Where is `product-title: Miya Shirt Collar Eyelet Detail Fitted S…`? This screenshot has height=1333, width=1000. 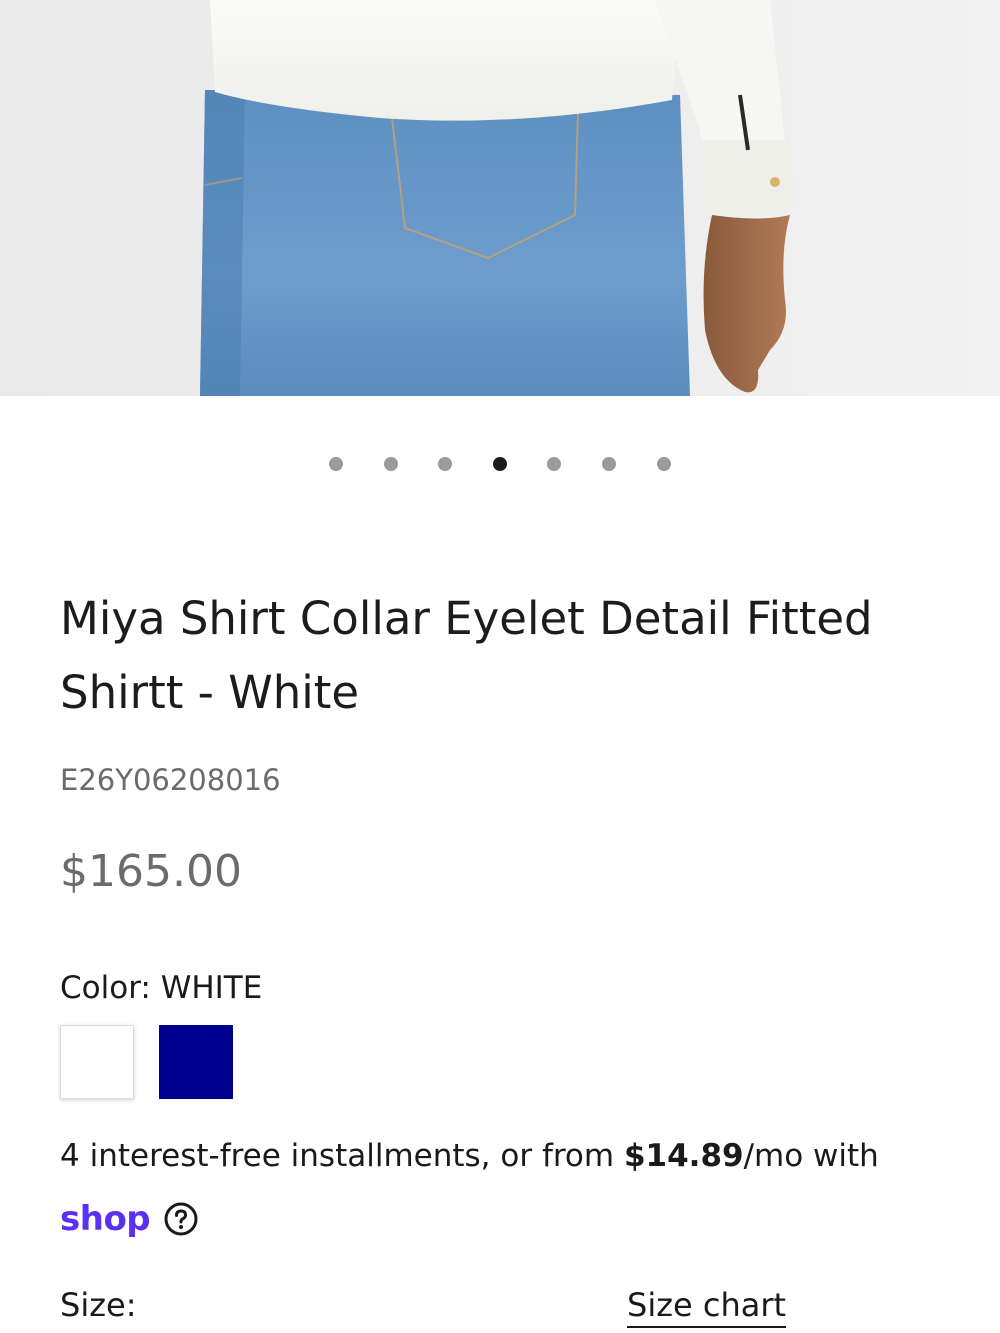
product-title: Miya Shirt Collar Eyelet Detail Fitted S… is located at coordinates (466, 655).